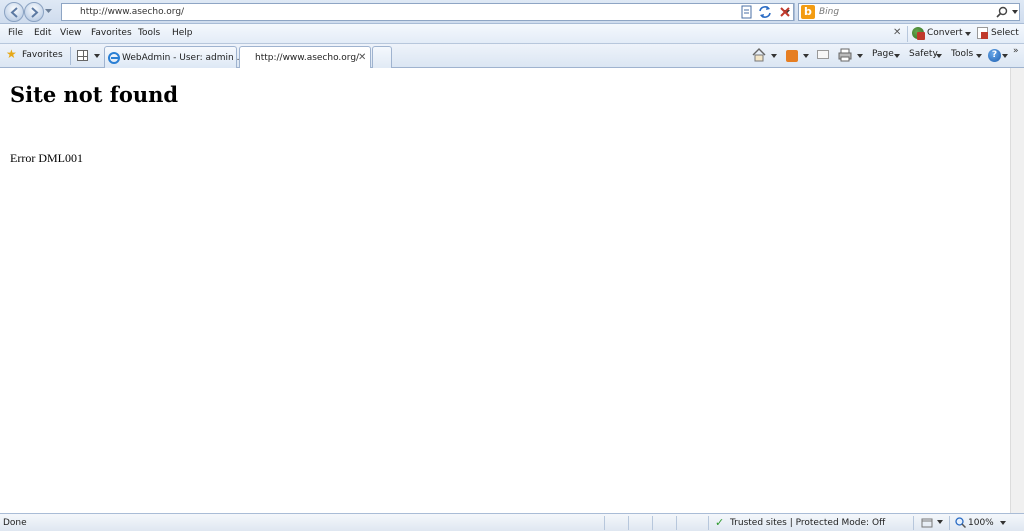 This screenshot has height=531, width=1024. Describe the element at coordinates (427, 12) in the screenshot. I see `address-input: http://www.asecho.org/` at that location.